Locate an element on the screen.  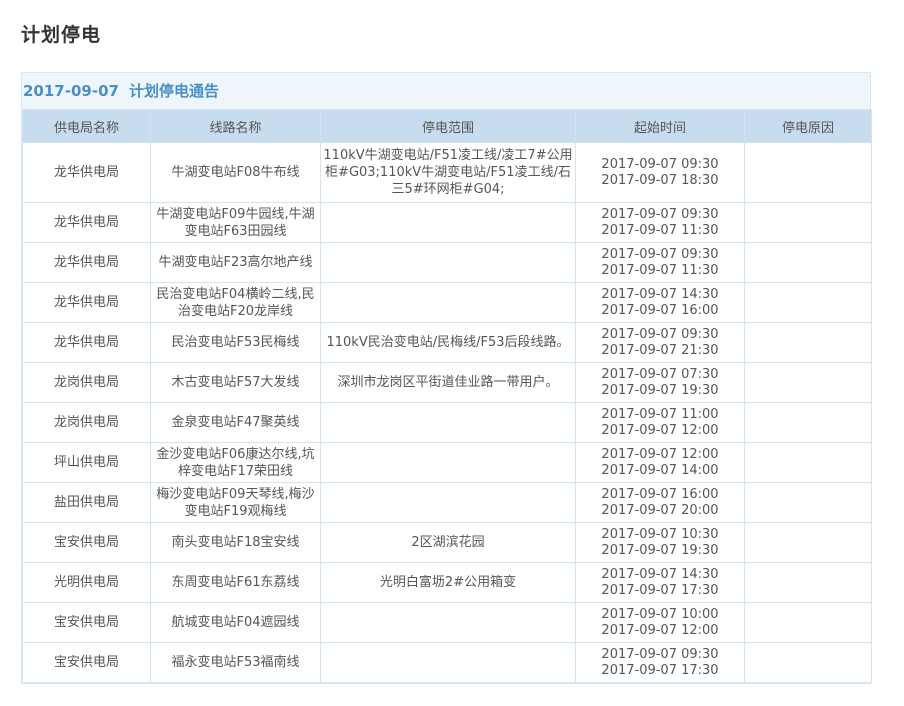
end-time: 2017-09-07 17:30 is located at coordinates (660, 590).